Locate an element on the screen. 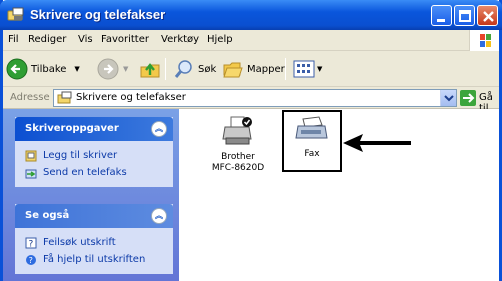 Image resolution: width=502 pixels, height=281 pixels. menu-help: Hjelp is located at coordinates (220, 39).